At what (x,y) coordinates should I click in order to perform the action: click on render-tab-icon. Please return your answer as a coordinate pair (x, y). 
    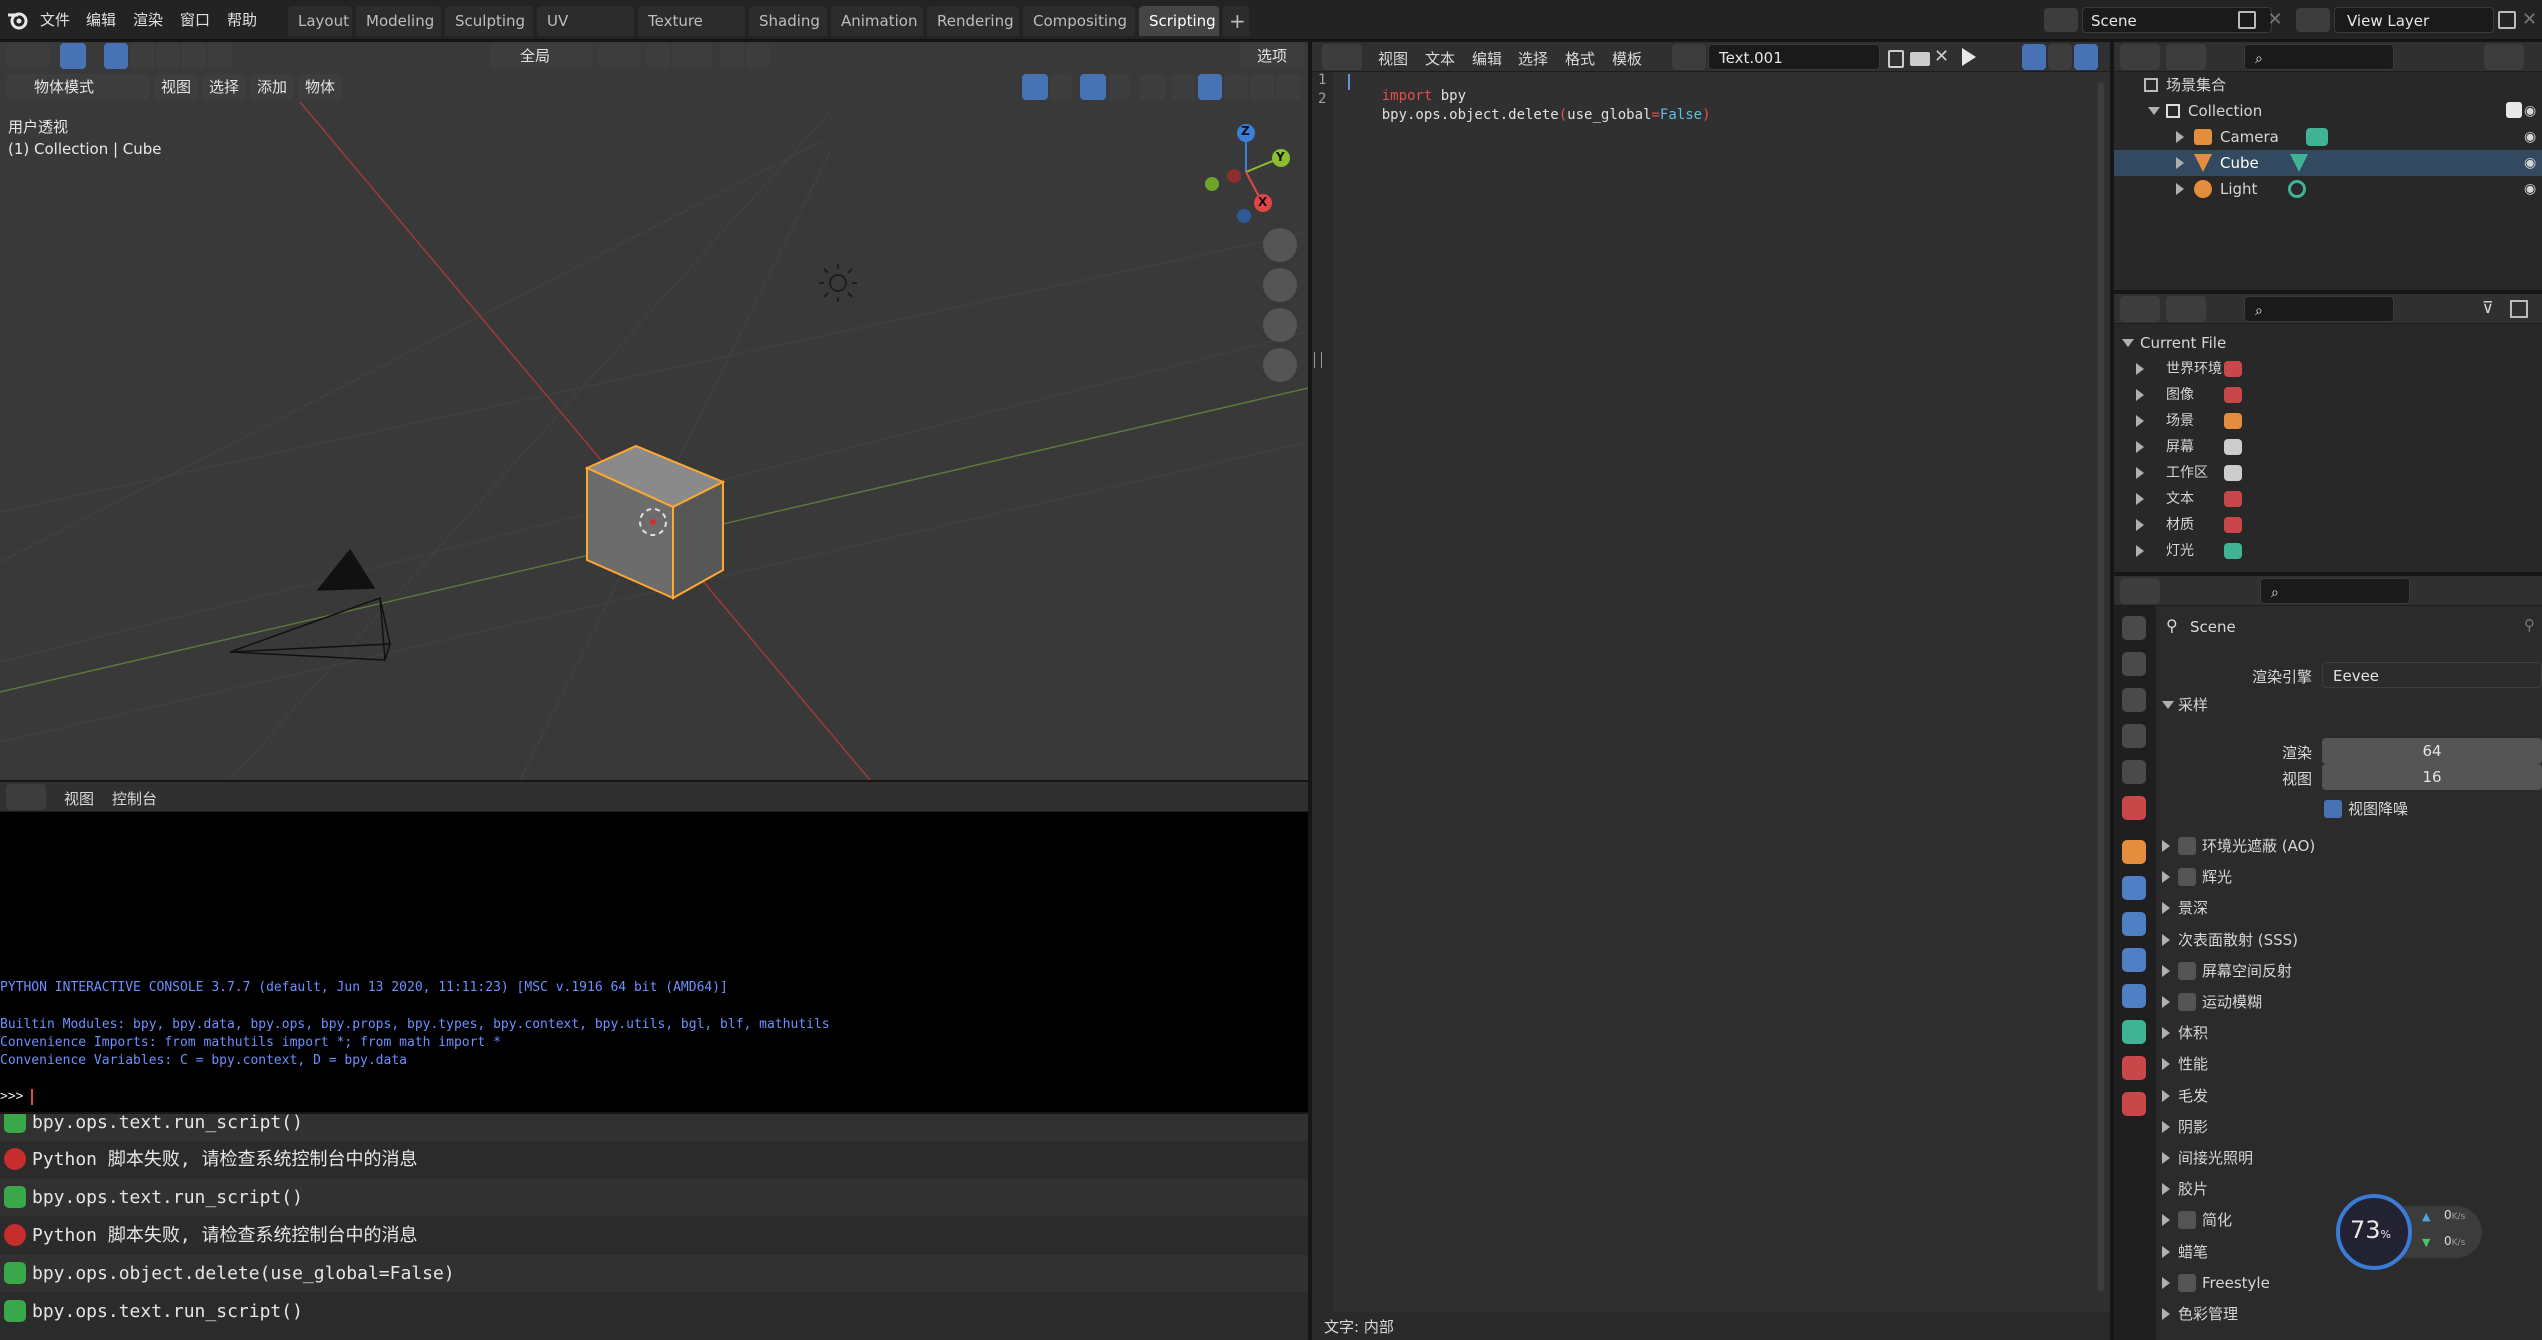
    Looking at the image, I should click on (2134, 664).